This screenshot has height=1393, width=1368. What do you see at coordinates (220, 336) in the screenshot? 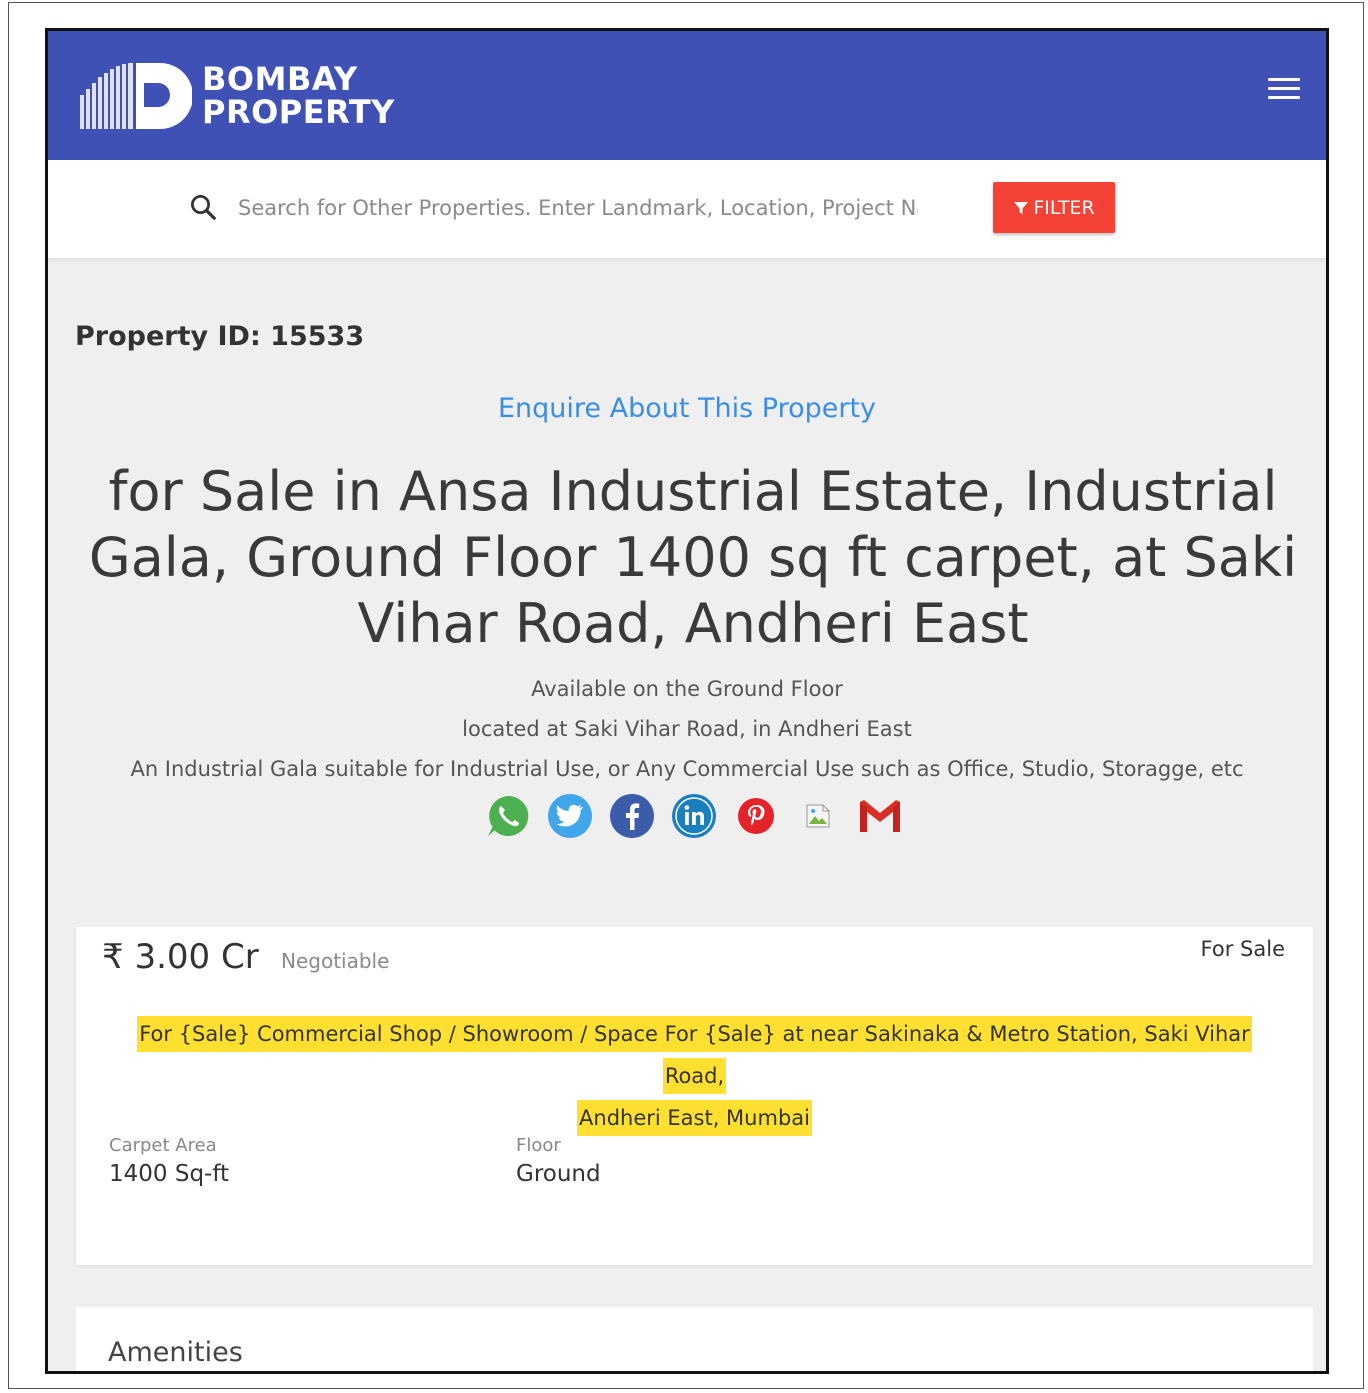
I see `property-id: Property ID: 15533` at bounding box center [220, 336].